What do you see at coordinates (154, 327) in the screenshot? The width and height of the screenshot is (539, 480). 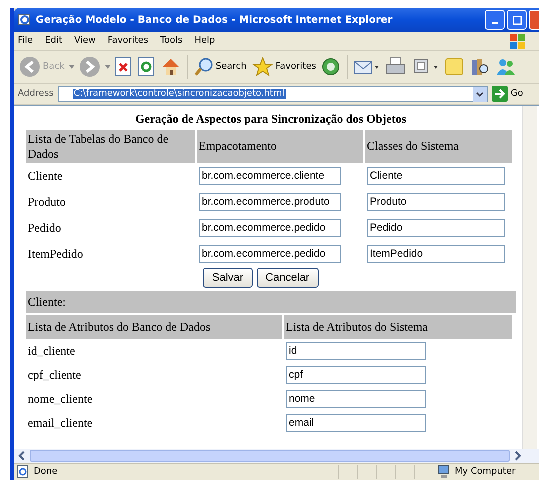 I see `column-header: Lista de Atributos do Banco de Dados` at bounding box center [154, 327].